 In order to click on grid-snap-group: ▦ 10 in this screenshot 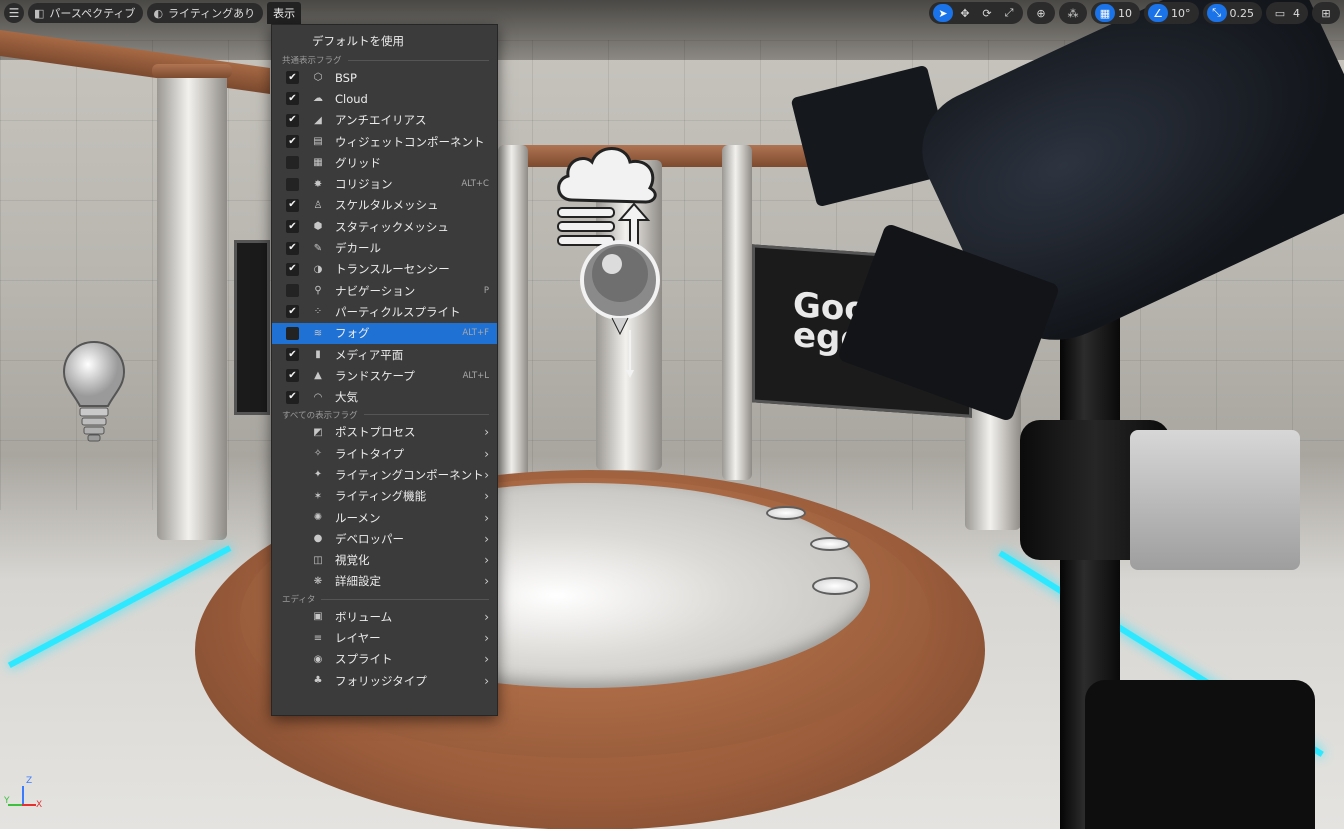, I will do `click(1115, 13)`.